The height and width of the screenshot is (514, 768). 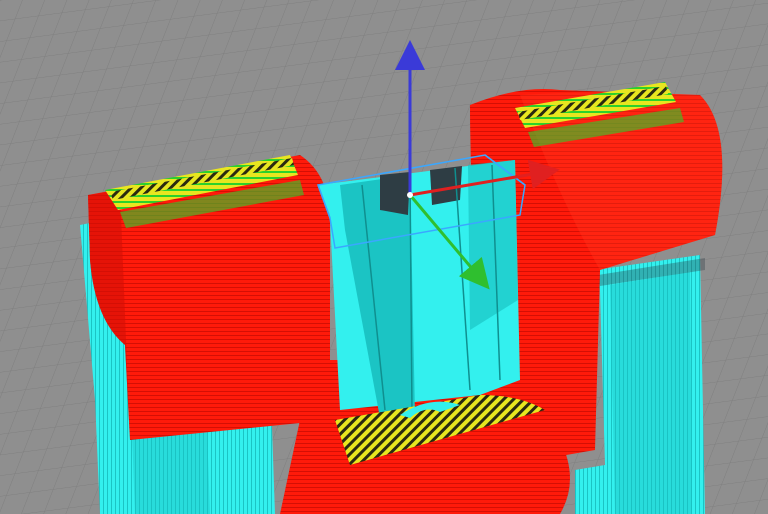 What do you see at coordinates (410, 195) in the screenshot?
I see `gizmo-origin` at bounding box center [410, 195].